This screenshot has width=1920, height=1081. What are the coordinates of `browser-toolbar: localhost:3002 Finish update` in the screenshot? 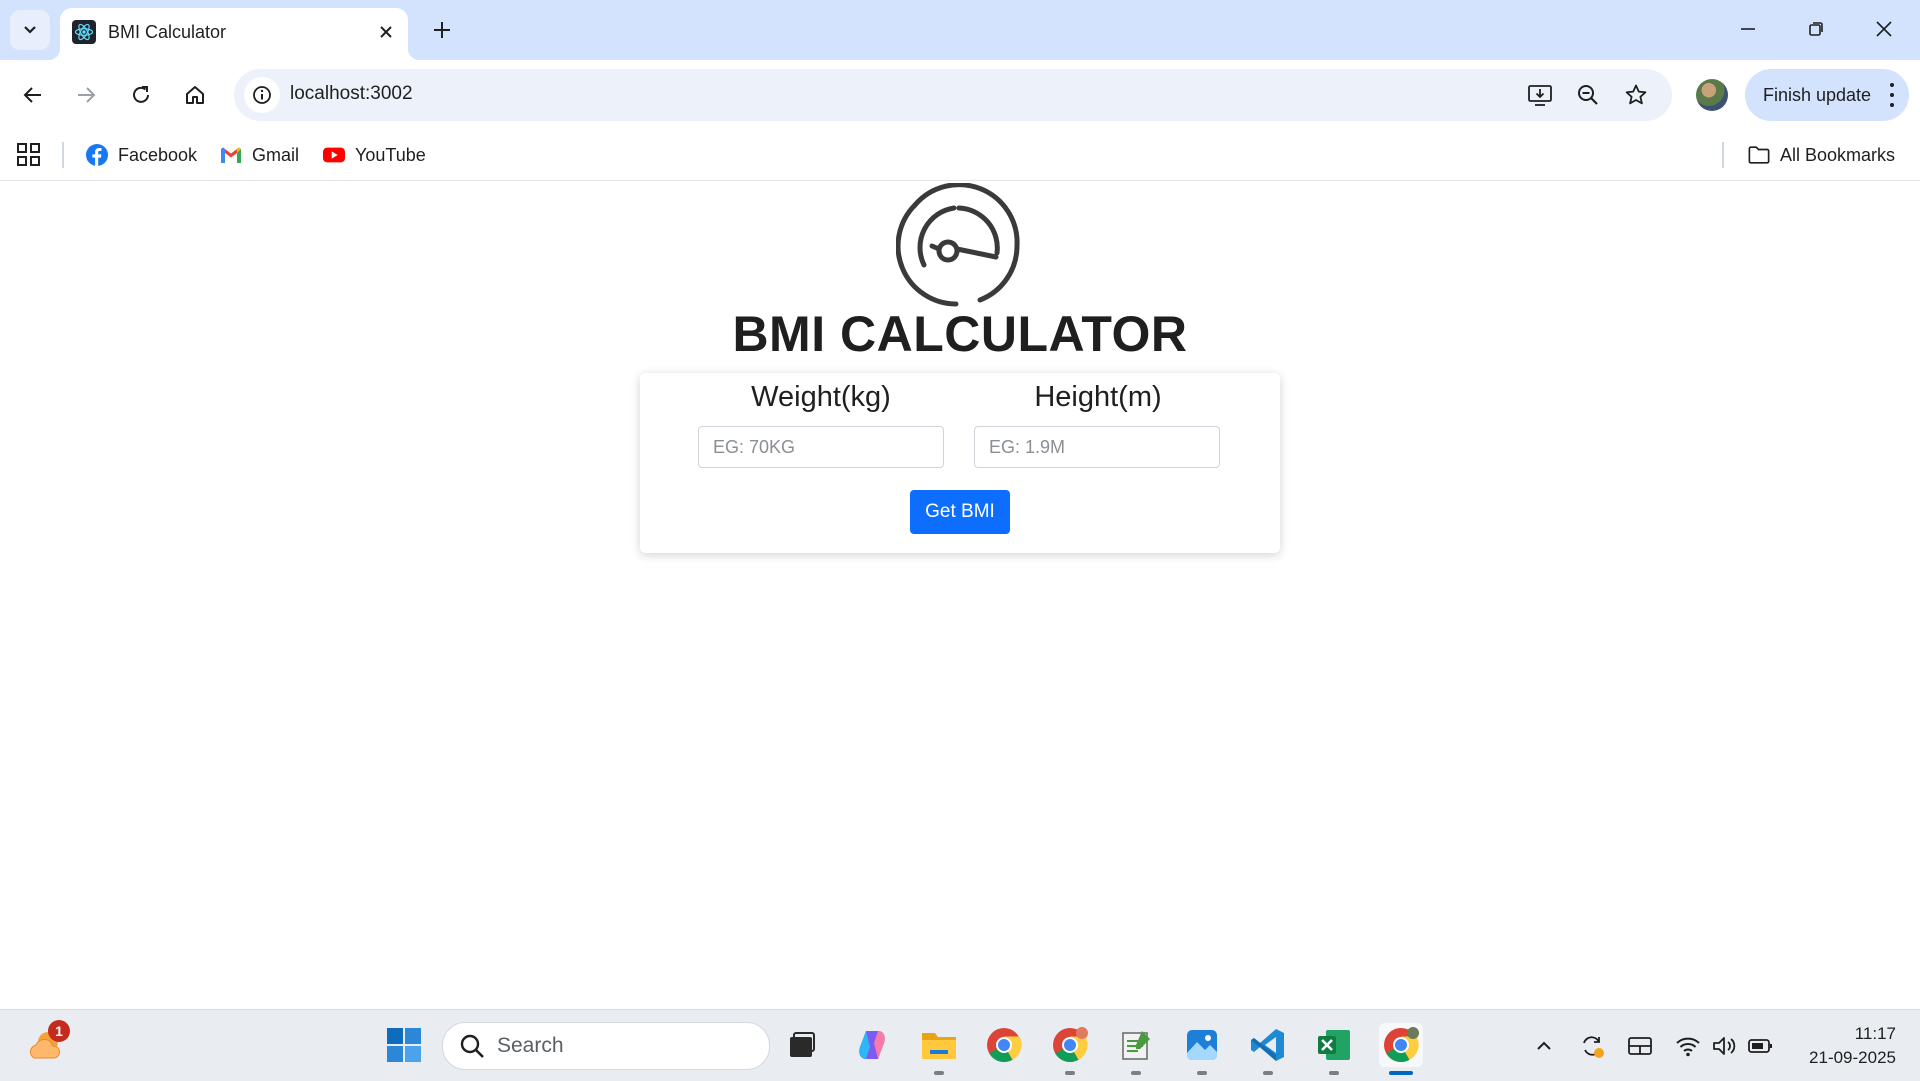 It's located at (960, 95).